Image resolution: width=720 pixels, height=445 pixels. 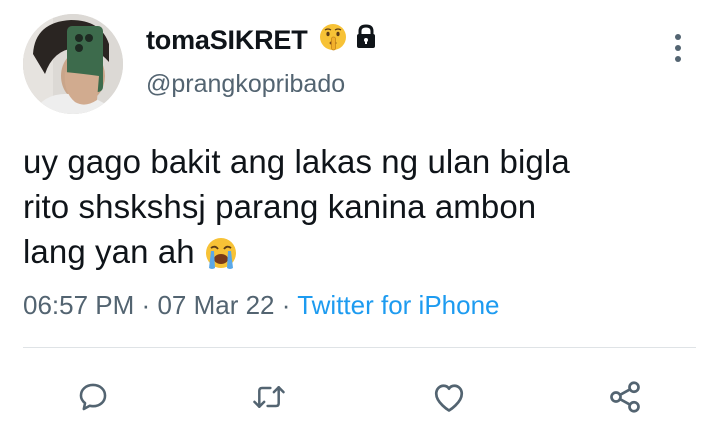 What do you see at coordinates (215, 305) in the screenshot?
I see `tweet-date: 07 Mar 22` at bounding box center [215, 305].